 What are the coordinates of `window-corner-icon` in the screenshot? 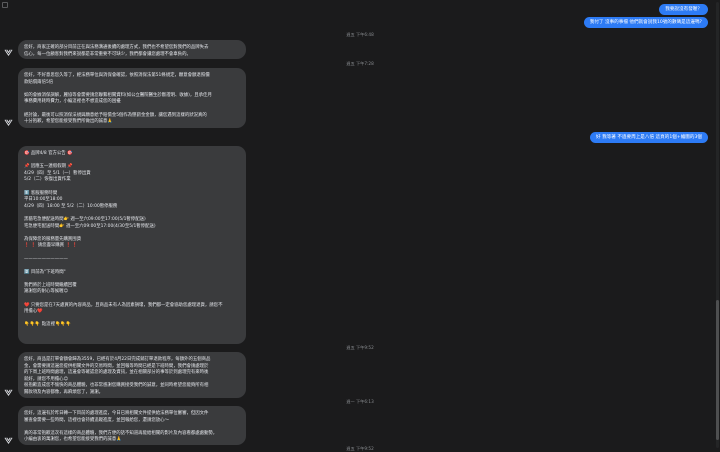 It's located at (5, 5).